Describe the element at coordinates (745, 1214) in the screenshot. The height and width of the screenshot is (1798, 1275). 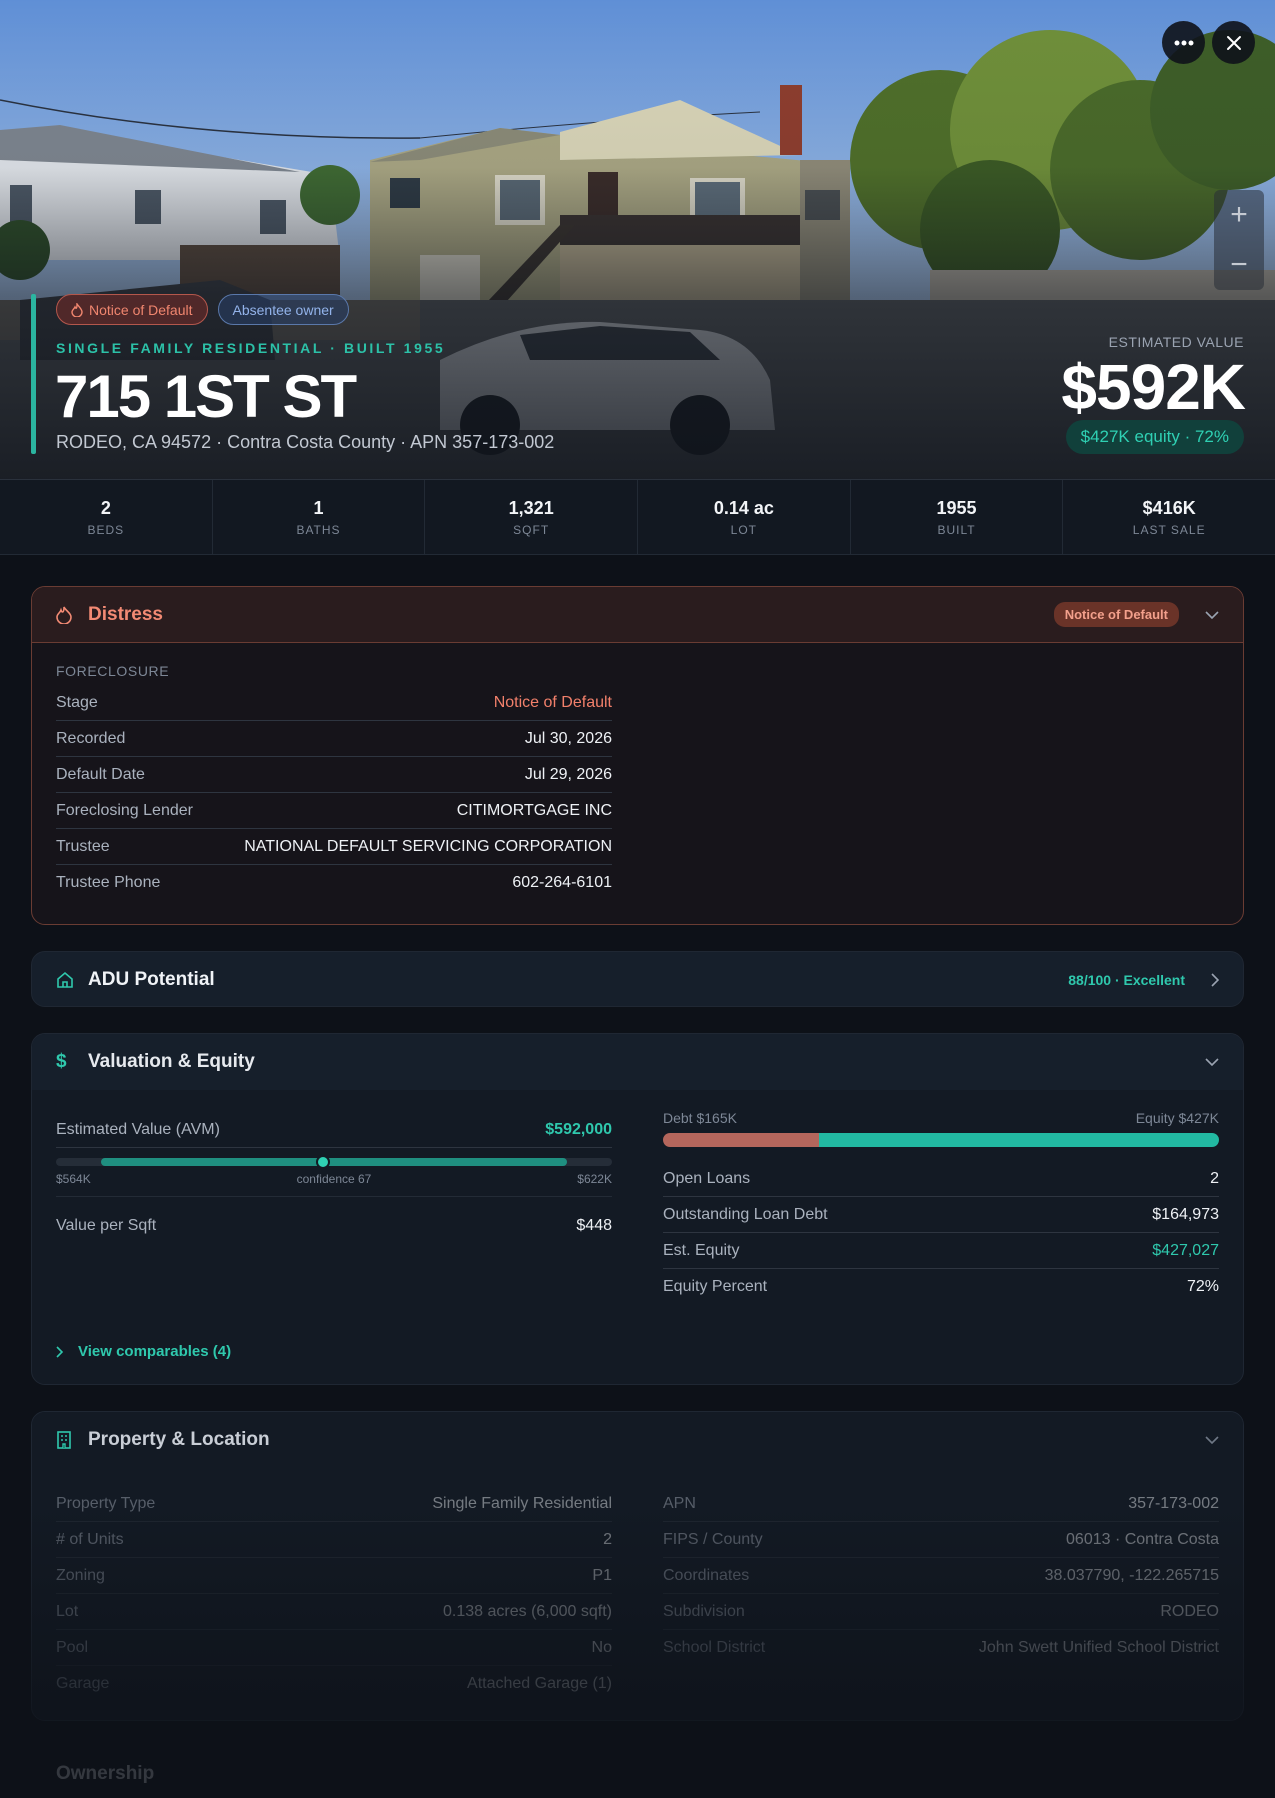
I see `row-key: Outstanding Loan Debt` at that location.